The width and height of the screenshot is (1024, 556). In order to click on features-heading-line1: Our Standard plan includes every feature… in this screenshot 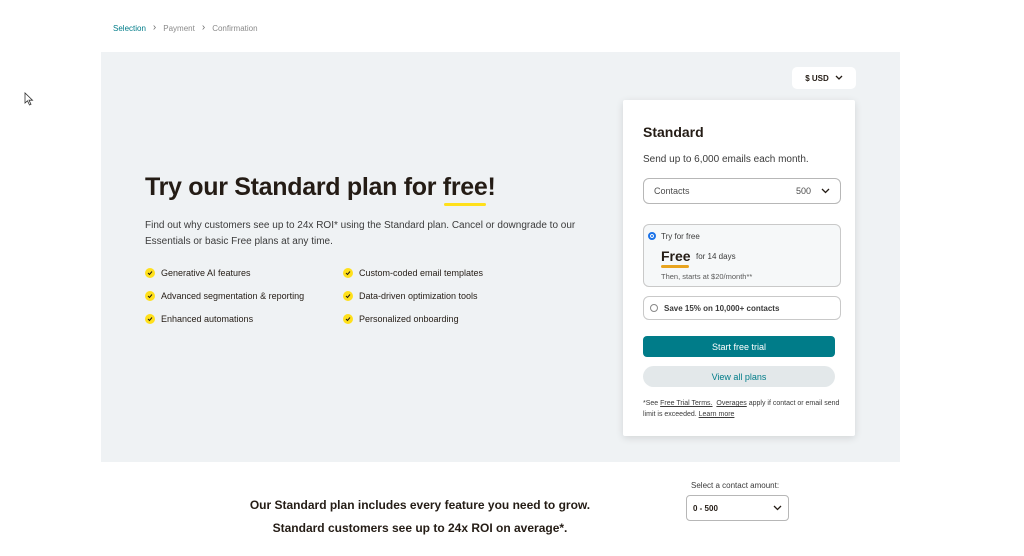, I will do `click(420, 505)`.